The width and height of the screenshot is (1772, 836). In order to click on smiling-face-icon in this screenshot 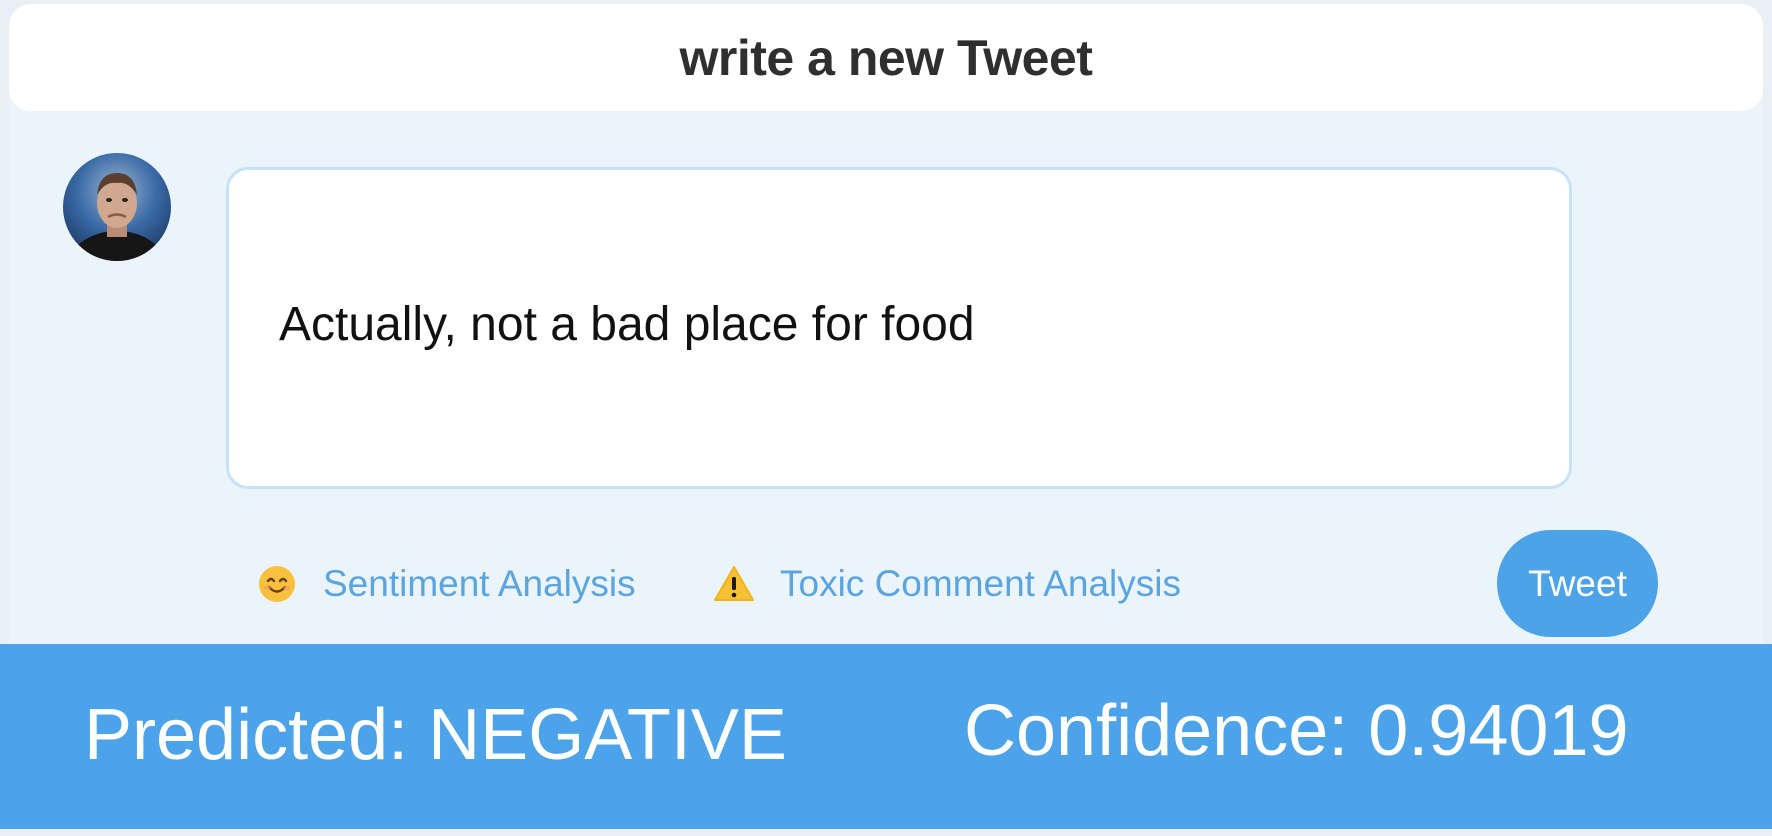, I will do `click(277, 584)`.